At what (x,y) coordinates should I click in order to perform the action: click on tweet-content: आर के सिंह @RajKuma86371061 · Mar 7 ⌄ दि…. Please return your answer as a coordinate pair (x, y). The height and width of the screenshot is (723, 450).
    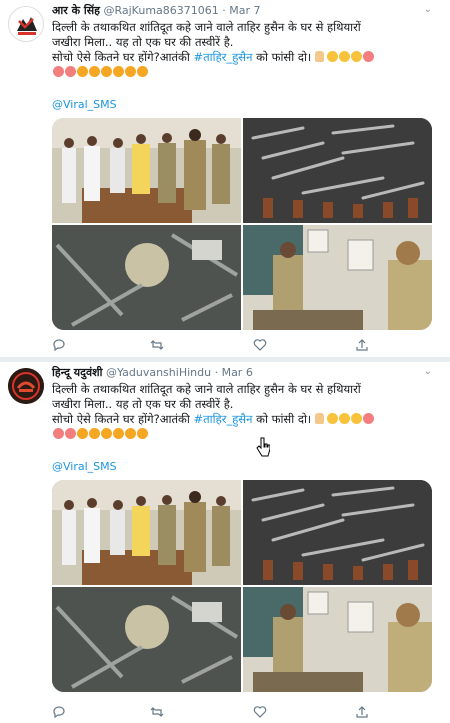
    Looking at the image, I should click on (242, 57).